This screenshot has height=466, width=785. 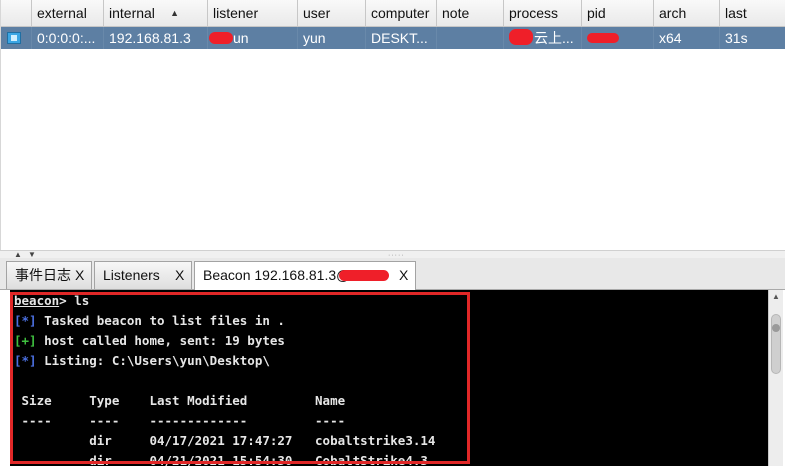 I want to click on tab-listeners-label: Listeners, so click(x=131, y=275).